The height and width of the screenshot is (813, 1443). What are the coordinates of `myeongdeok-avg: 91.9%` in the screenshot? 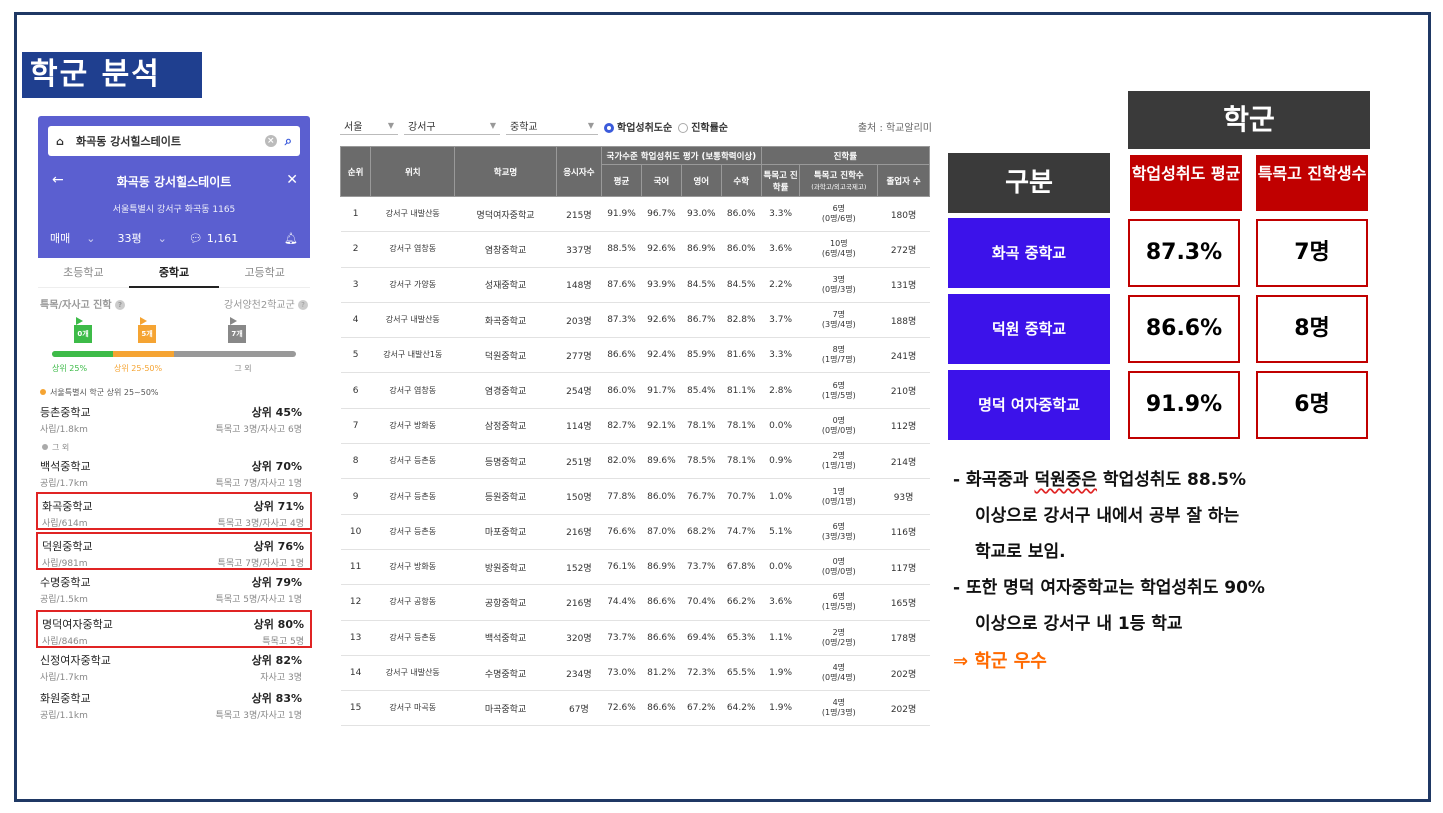 It's located at (1184, 405).